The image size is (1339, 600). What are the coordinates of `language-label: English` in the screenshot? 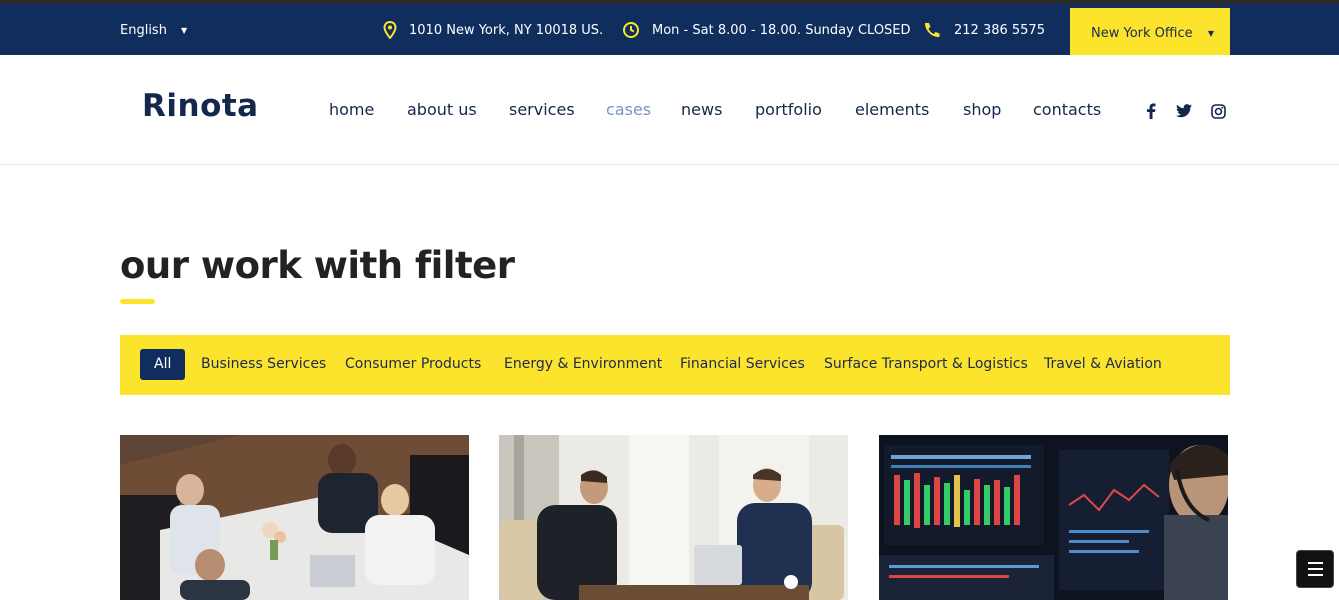 It's located at (143, 30).